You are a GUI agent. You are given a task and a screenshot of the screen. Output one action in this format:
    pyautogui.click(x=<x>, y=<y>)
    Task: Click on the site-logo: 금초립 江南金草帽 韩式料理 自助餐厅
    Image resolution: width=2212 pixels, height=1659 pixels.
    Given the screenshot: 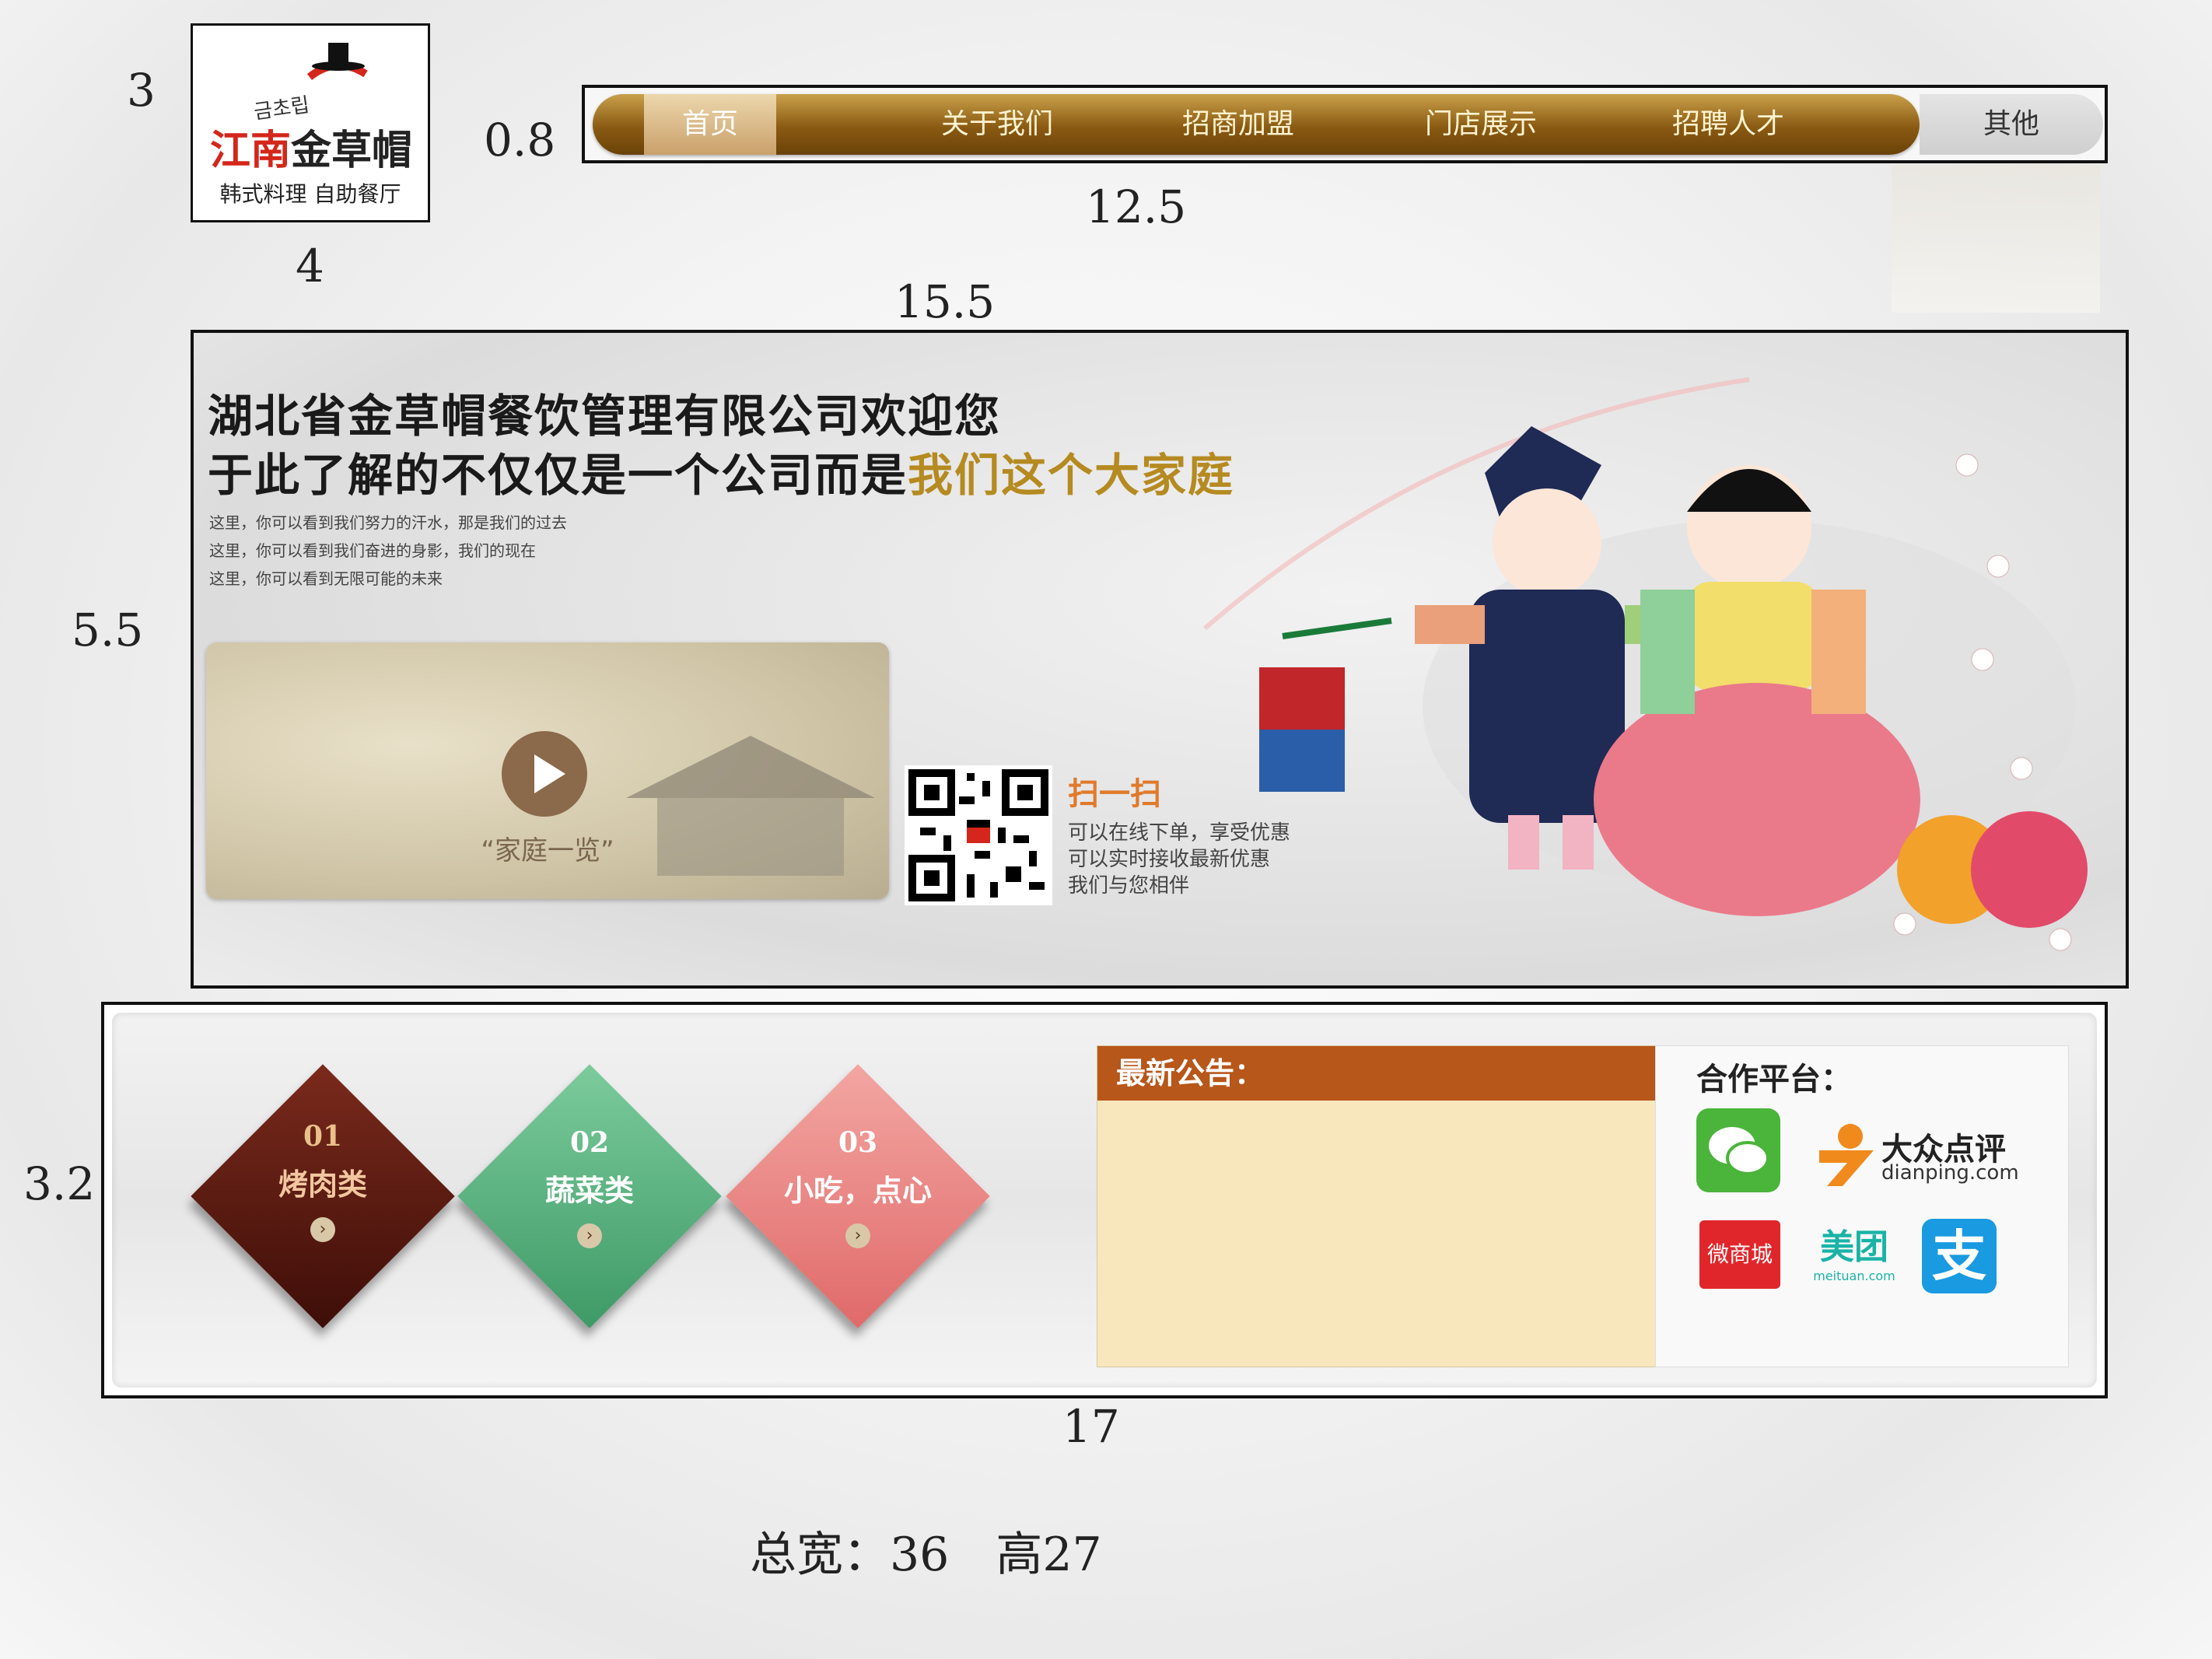 What is the action you would take?
    pyautogui.click(x=310, y=122)
    